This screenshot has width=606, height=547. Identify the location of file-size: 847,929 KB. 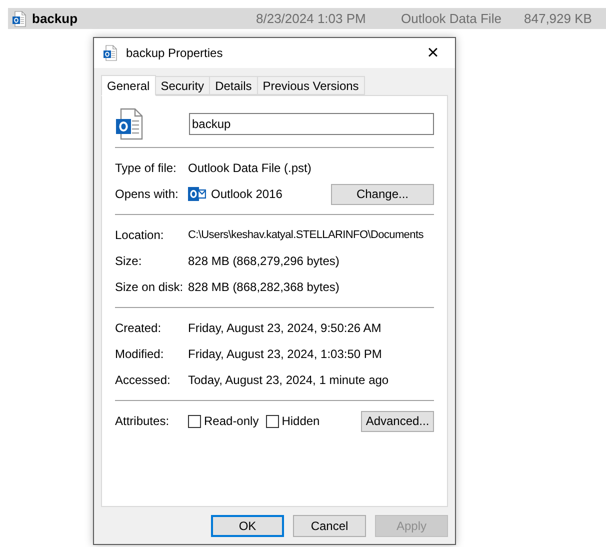
(558, 19).